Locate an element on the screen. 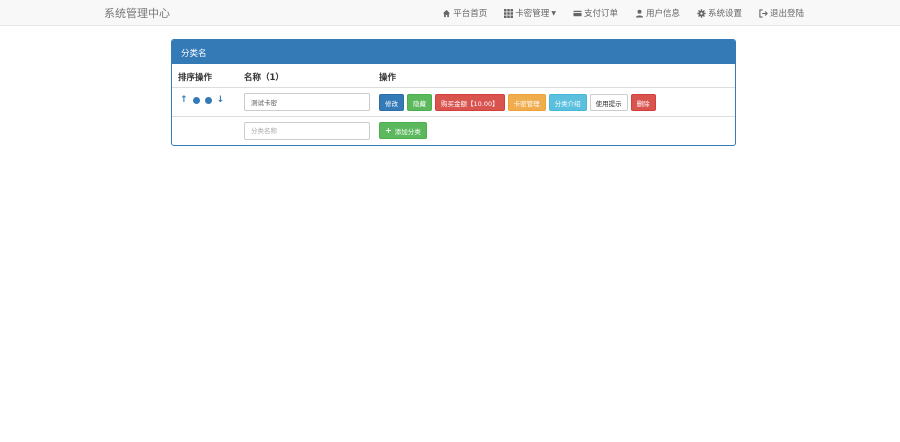  nav-menu: 平台首页 卡密管理 ▼ 支付订单 用户信息 系统设置 退出登陆 is located at coordinates (614, 13).